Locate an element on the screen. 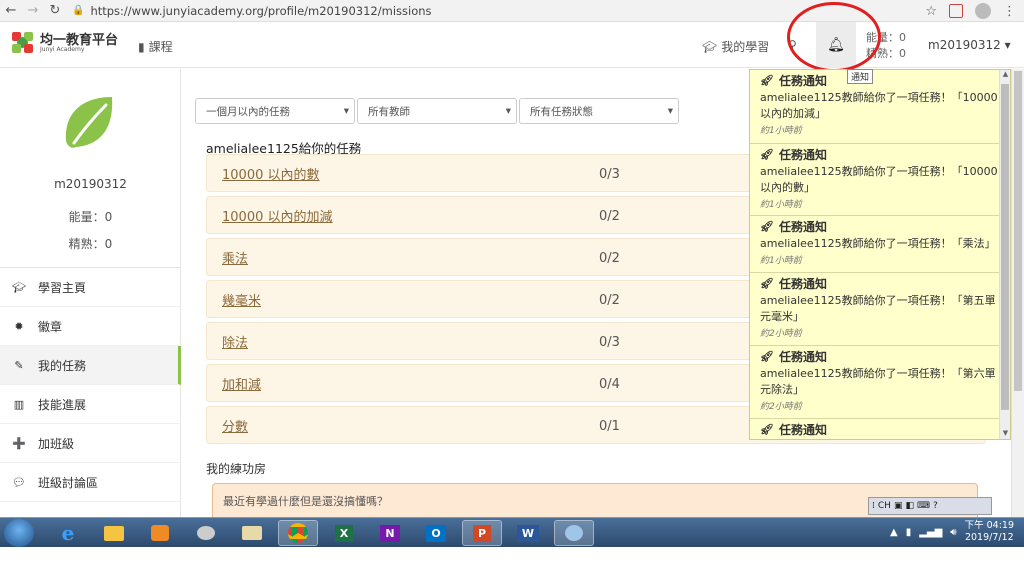  time-filter-select: 一個月以內的任務 ▾ is located at coordinates (275, 111).